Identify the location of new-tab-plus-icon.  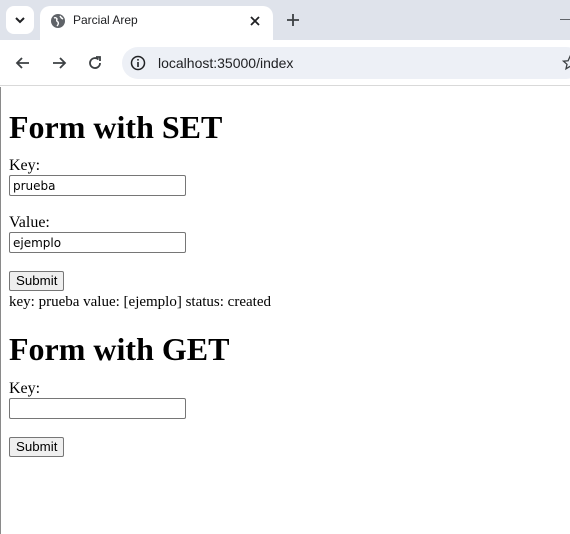
(293, 20).